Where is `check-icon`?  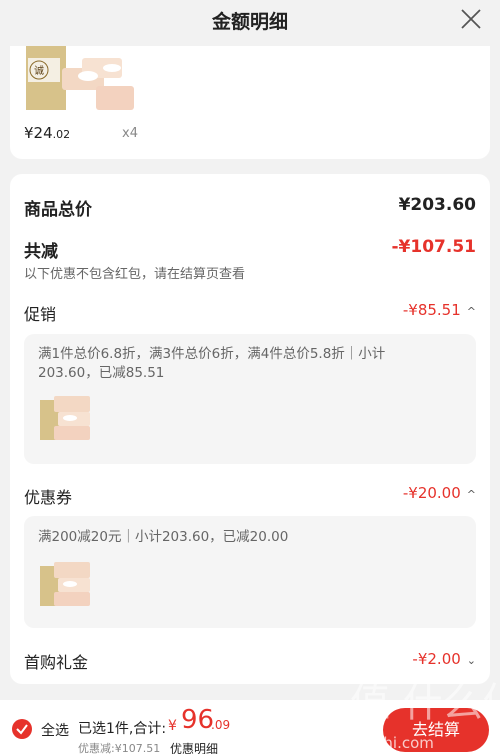
check-icon is located at coordinates (22, 729).